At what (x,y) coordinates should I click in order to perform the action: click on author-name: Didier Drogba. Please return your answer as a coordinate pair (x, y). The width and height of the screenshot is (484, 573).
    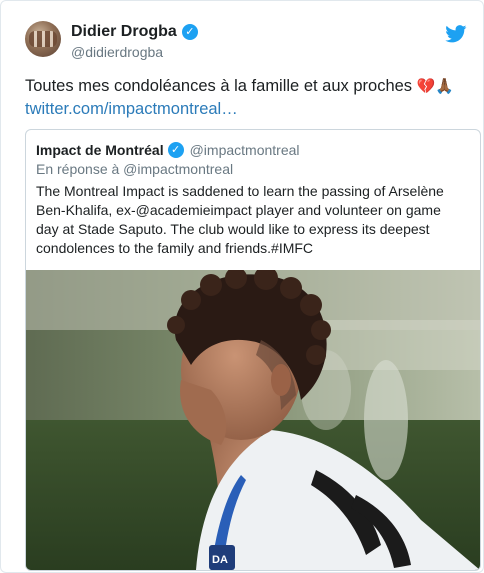
    Looking at the image, I should click on (124, 32).